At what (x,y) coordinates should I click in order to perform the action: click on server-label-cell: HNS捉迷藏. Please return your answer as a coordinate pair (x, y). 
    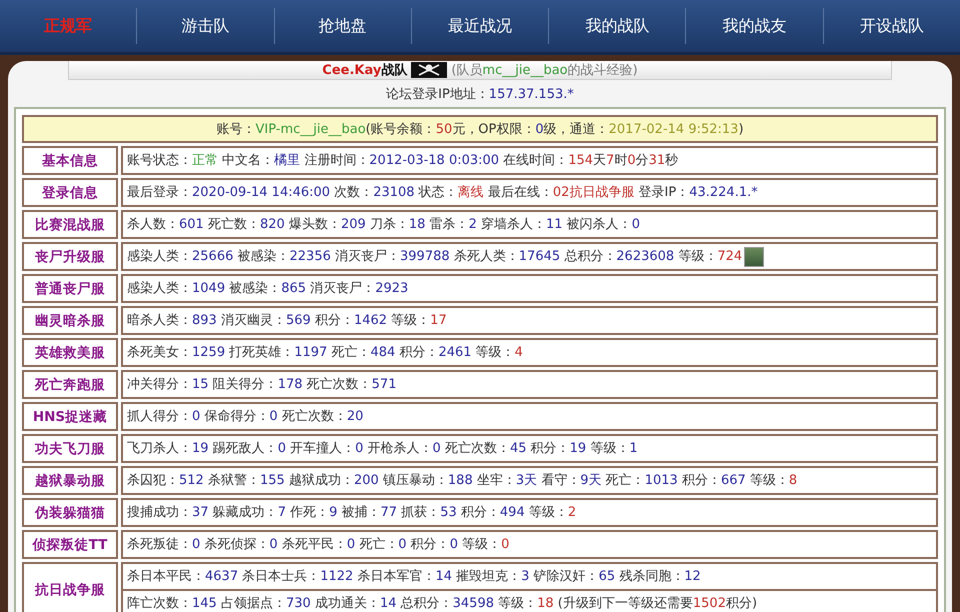
    Looking at the image, I should click on (70, 416).